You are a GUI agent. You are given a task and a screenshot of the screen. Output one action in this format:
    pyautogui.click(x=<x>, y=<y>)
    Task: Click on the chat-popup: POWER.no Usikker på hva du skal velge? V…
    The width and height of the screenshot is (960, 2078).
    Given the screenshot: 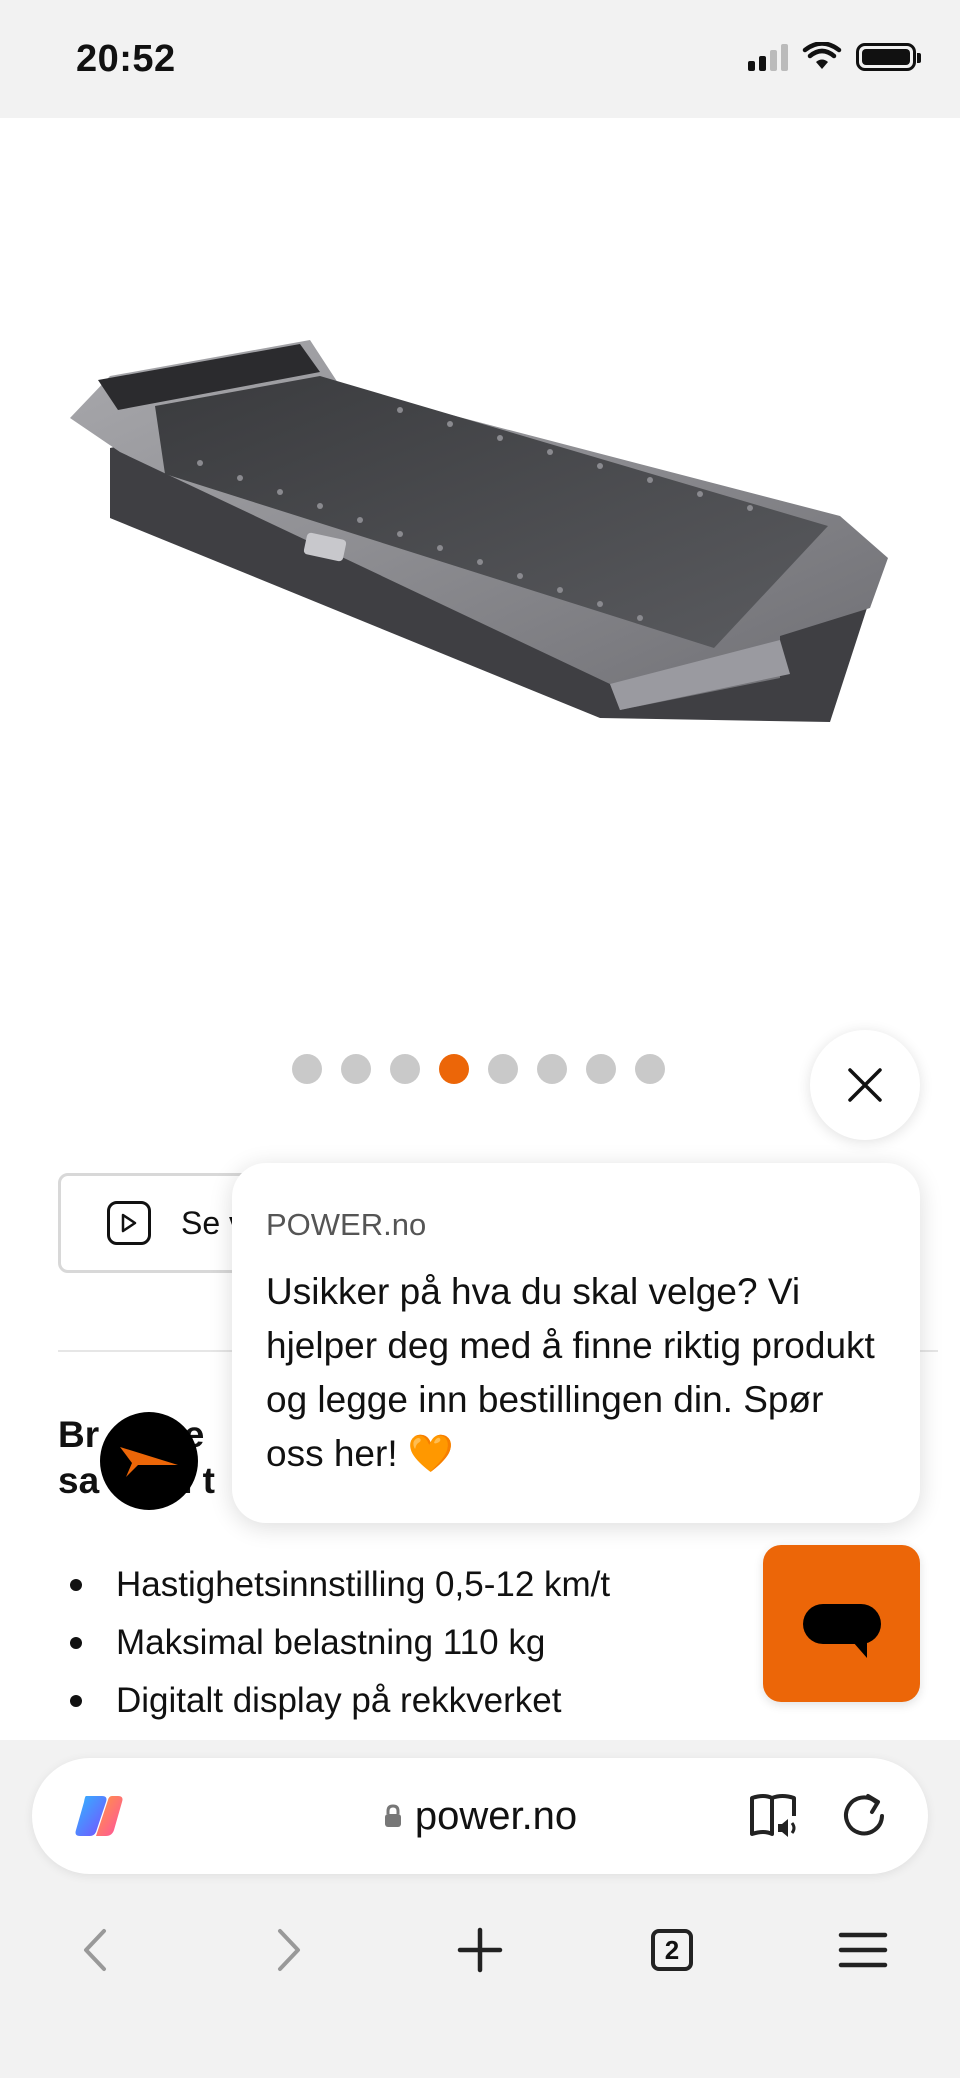 What is the action you would take?
    pyautogui.click(x=576, y=1343)
    